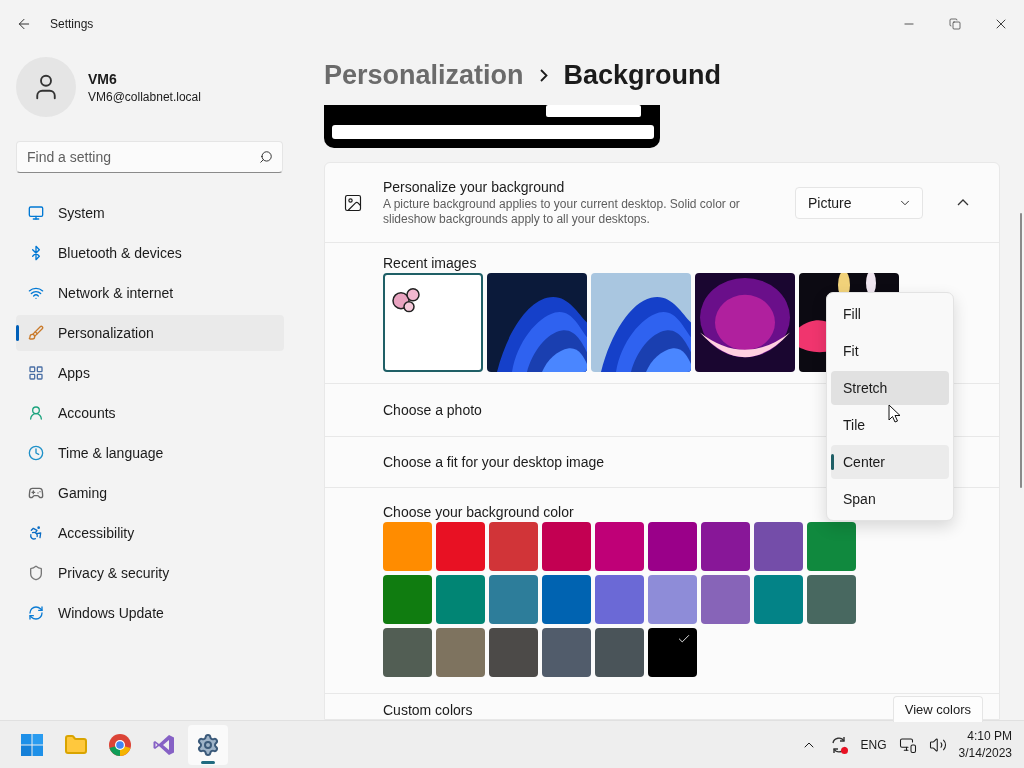  Describe the element at coordinates (562, 211) in the screenshot. I see `card-description: A picture background applies to your current desktop. Solid color or slideshow backgrounds apply to all your desktops.` at that location.